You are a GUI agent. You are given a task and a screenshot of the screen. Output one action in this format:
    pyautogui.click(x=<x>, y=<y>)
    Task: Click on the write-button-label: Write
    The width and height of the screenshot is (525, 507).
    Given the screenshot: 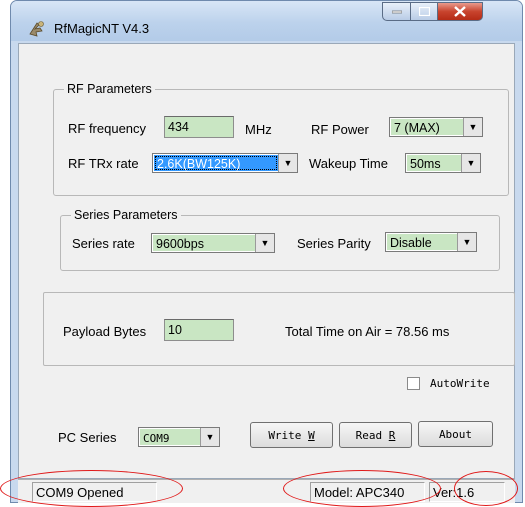 What is the action you would take?
    pyautogui.click(x=285, y=435)
    